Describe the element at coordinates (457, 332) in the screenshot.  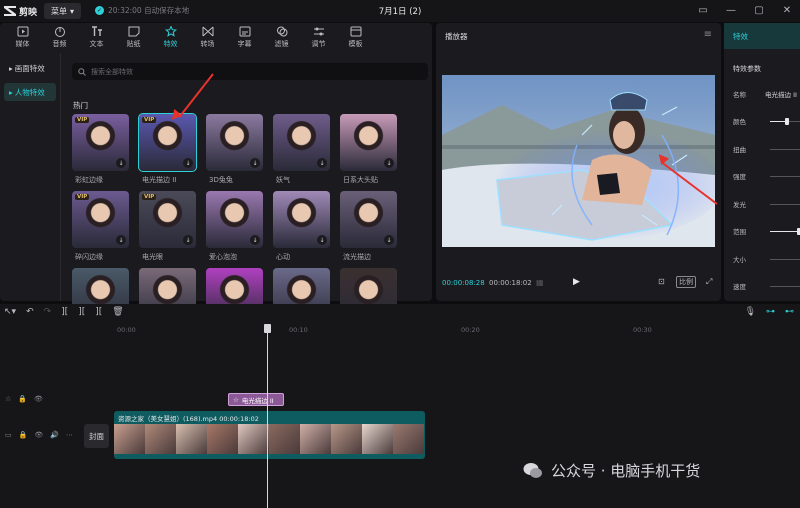
I see `timeline-ruler: 00:00 00:10 00:20 00:30` at that location.